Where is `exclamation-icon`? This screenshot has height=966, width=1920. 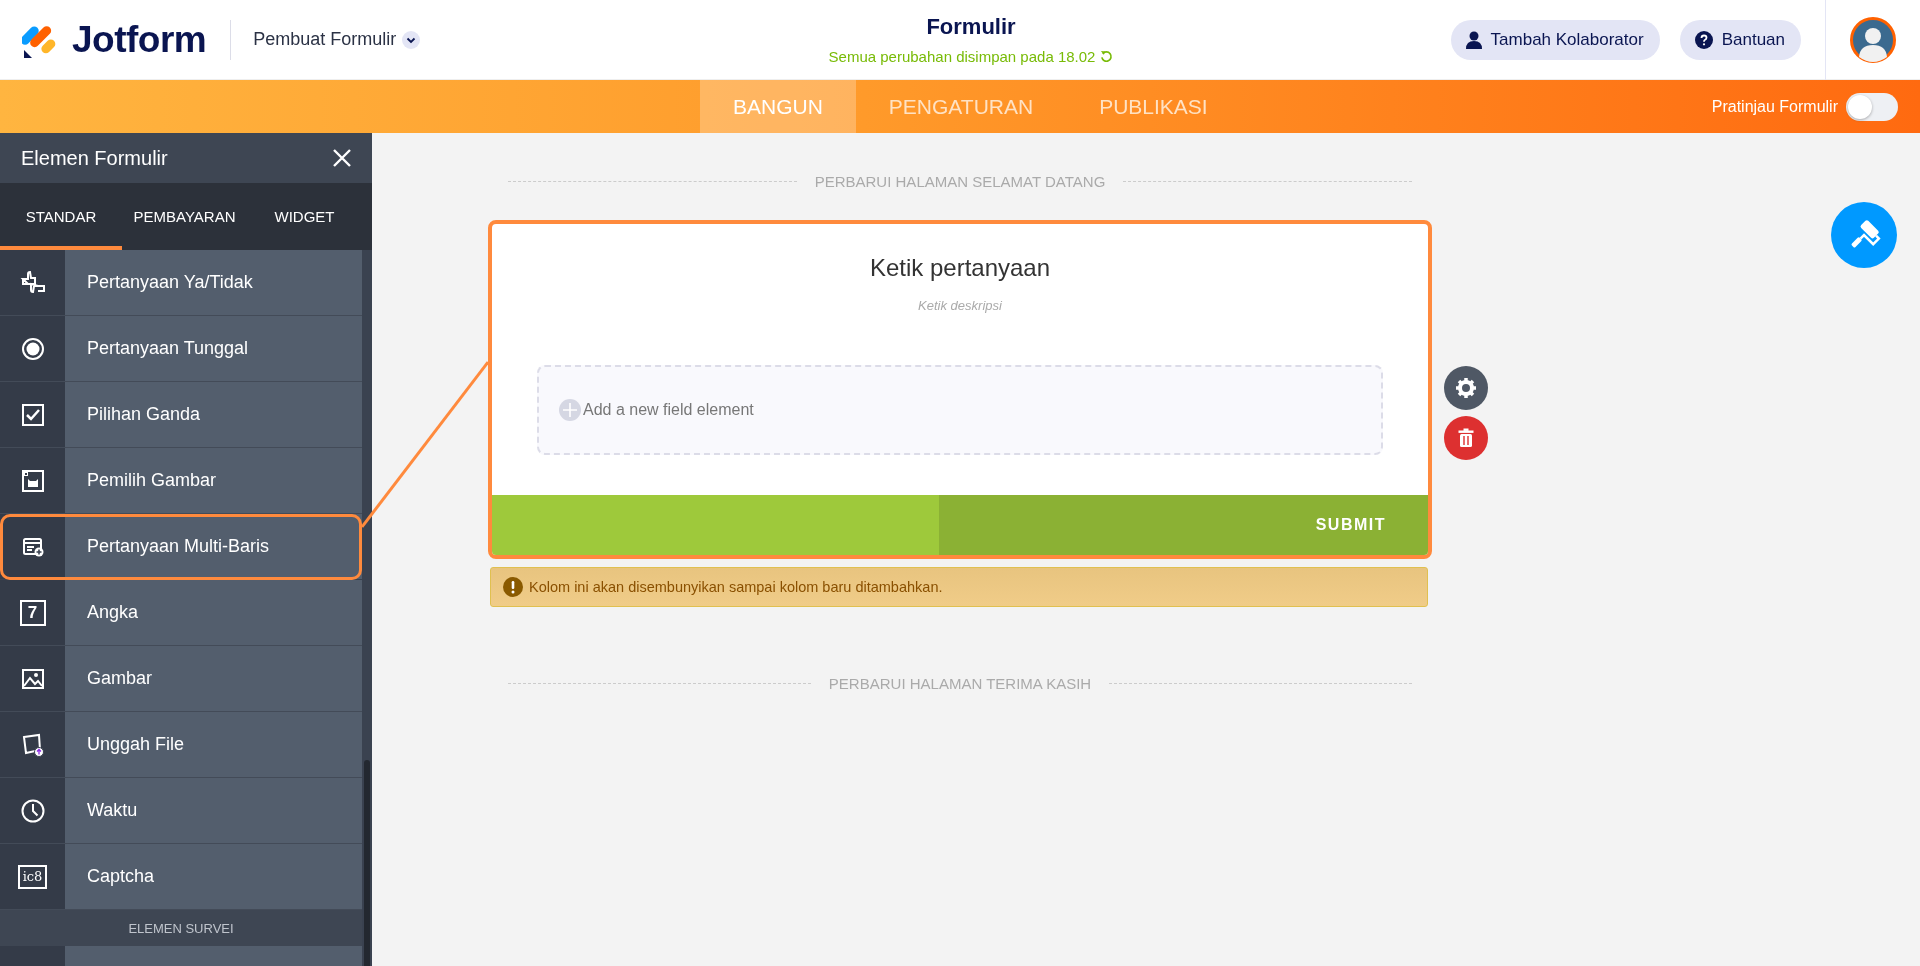
exclamation-icon is located at coordinates (513, 587).